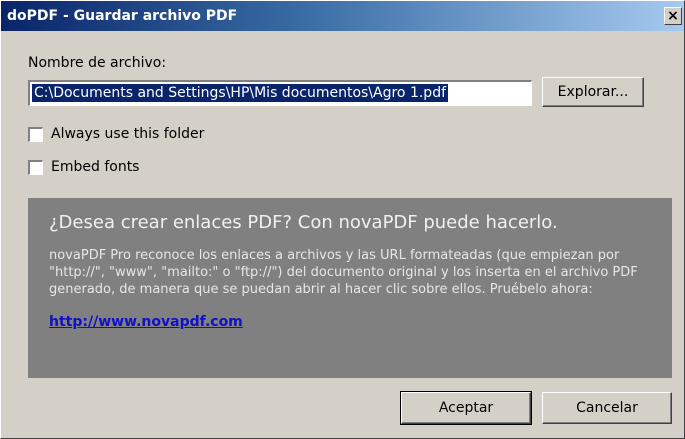 The width and height of the screenshot is (685, 439). Describe the element at coordinates (146, 322) in the screenshot. I see `novapdf-link: http://www.novapdf.com` at that location.